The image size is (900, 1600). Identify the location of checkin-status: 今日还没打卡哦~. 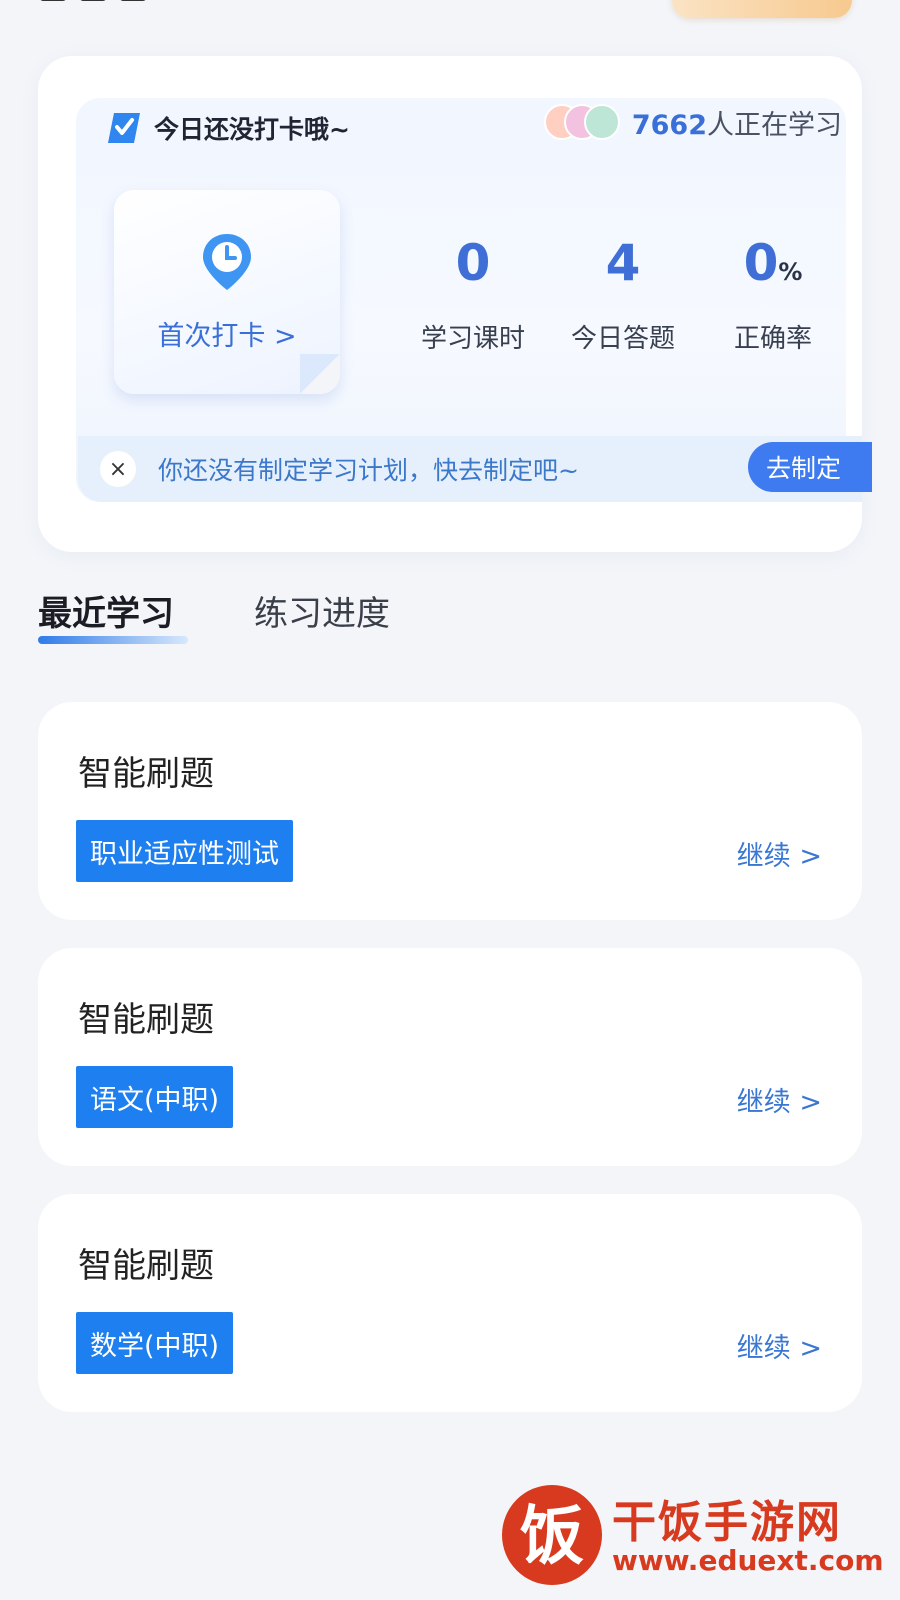
(228, 128).